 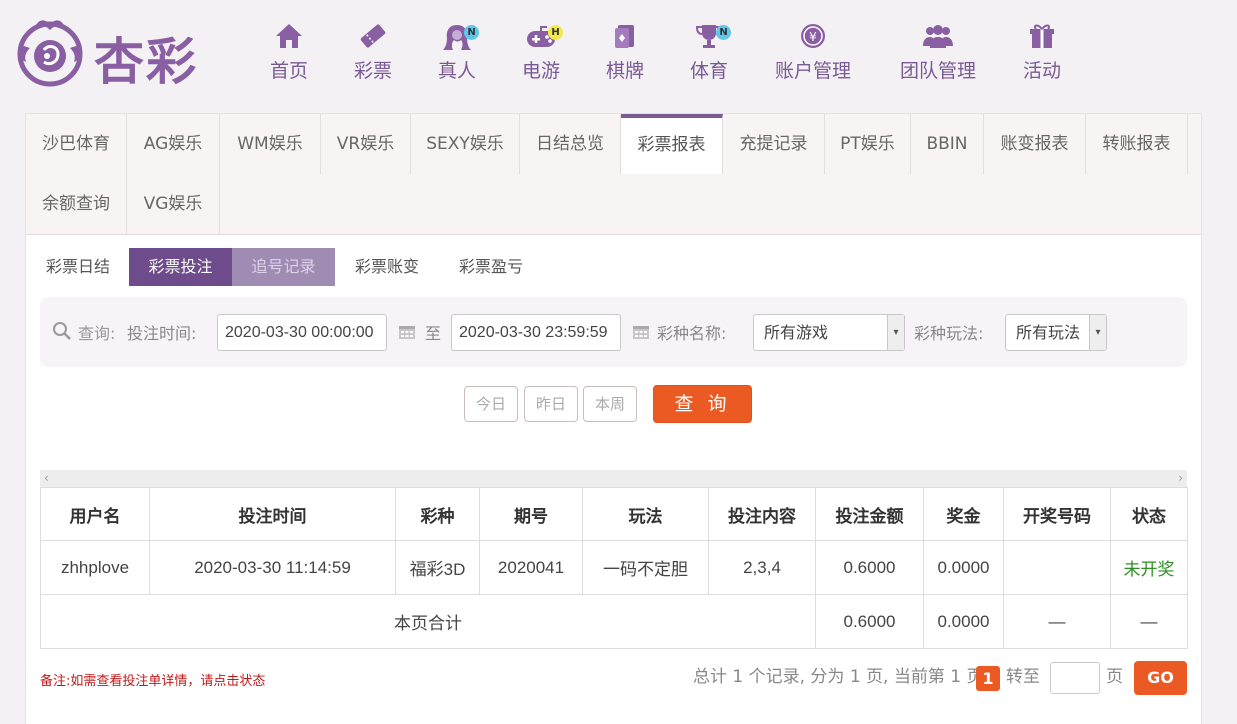 What do you see at coordinates (829, 332) in the screenshot?
I see `game-name-select: 所有游戏 ▾` at bounding box center [829, 332].